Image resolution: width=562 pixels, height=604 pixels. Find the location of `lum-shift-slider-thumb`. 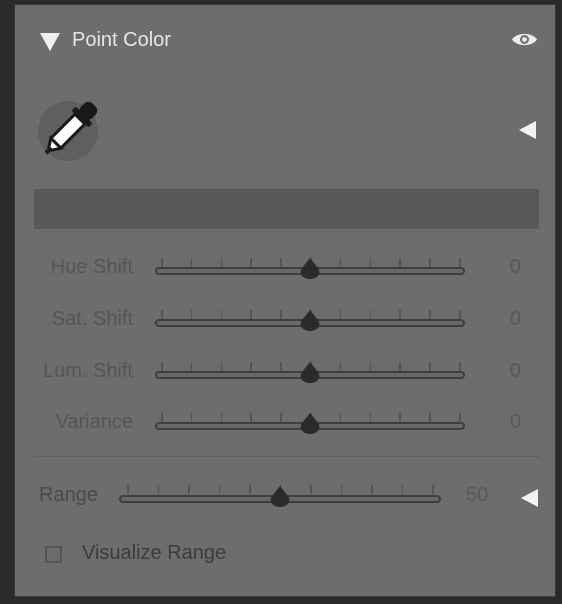

lum-shift-slider-thumb is located at coordinates (310, 373).